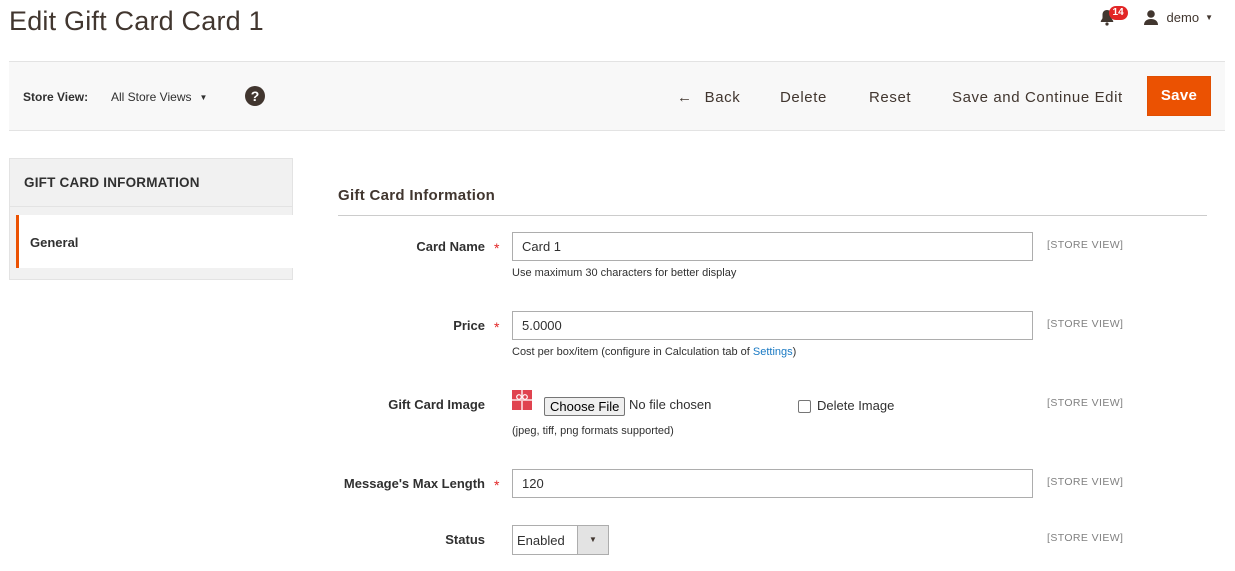 This screenshot has height=571, width=1235. I want to click on choose-file-button: Choose File, so click(585, 406).